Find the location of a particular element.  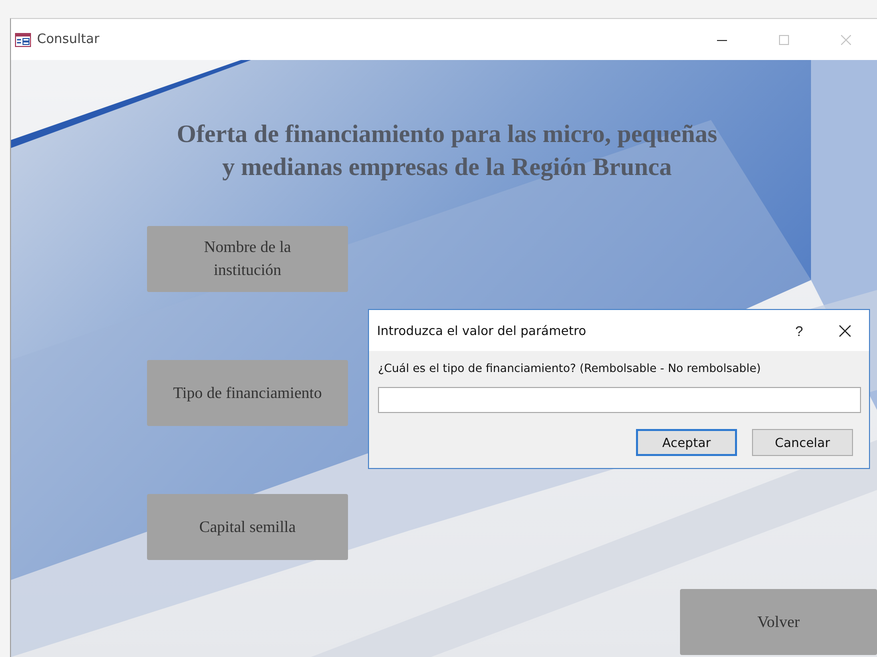

dialog-title: Introduzca el valor del parámetro is located at coordinates (481, 330).